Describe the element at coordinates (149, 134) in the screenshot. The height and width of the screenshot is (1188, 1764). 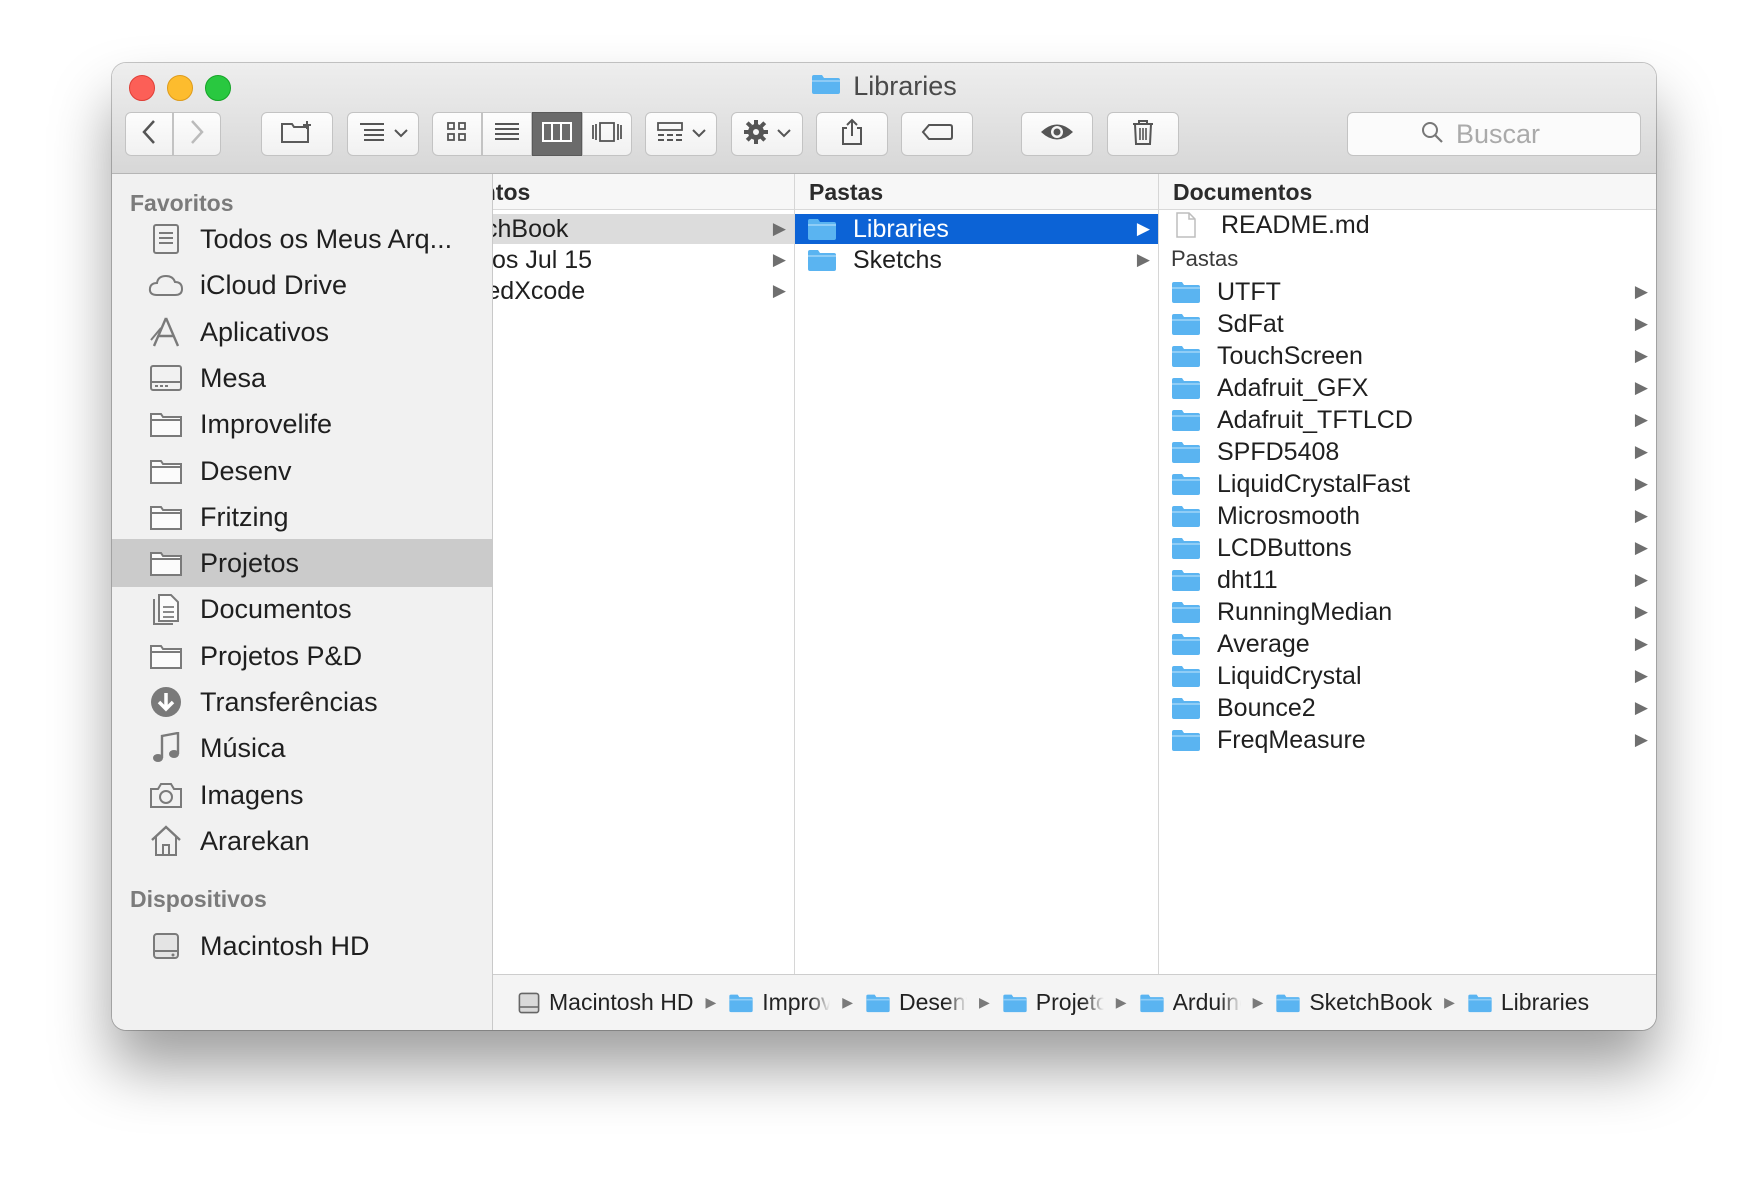
I see `back-button` at that location.